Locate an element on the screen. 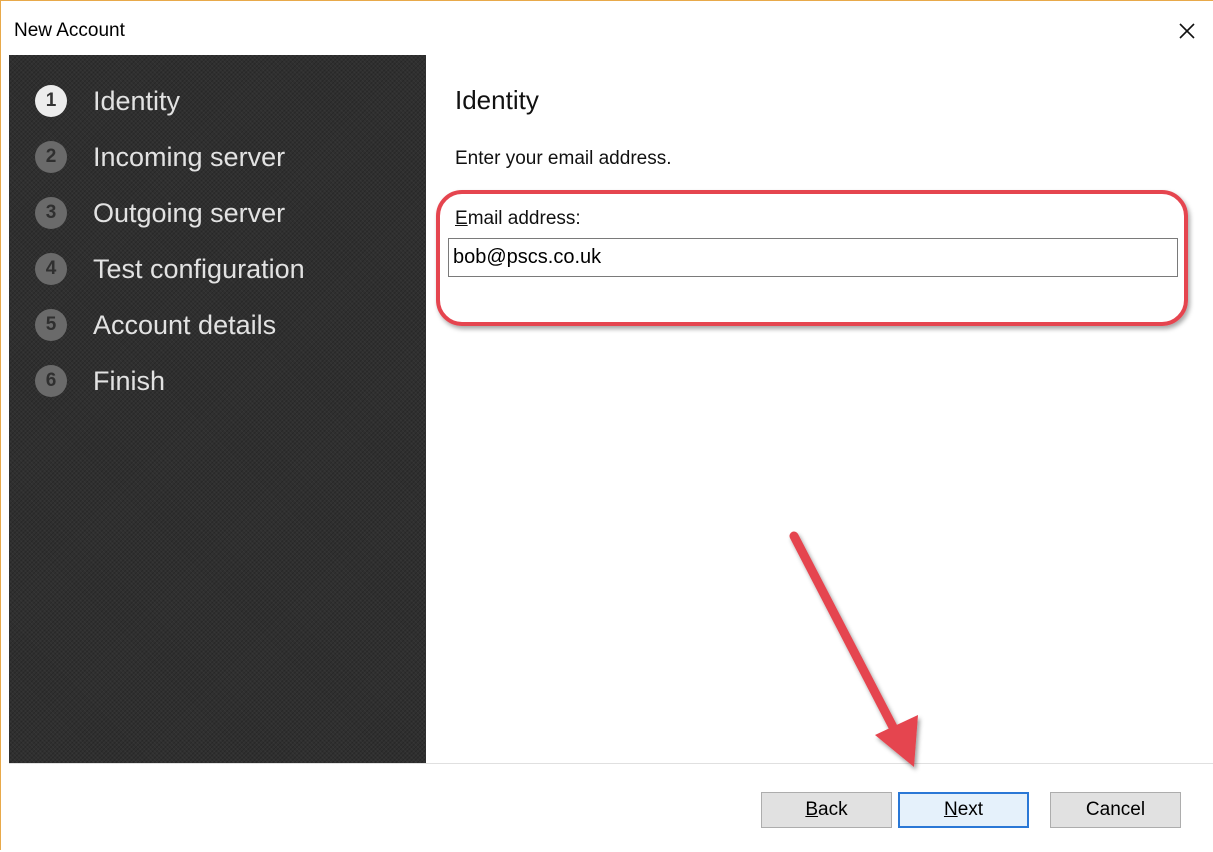 This screenshot has height=852, width=1213. title-bar: New Account is located at coordinates (607, 27).